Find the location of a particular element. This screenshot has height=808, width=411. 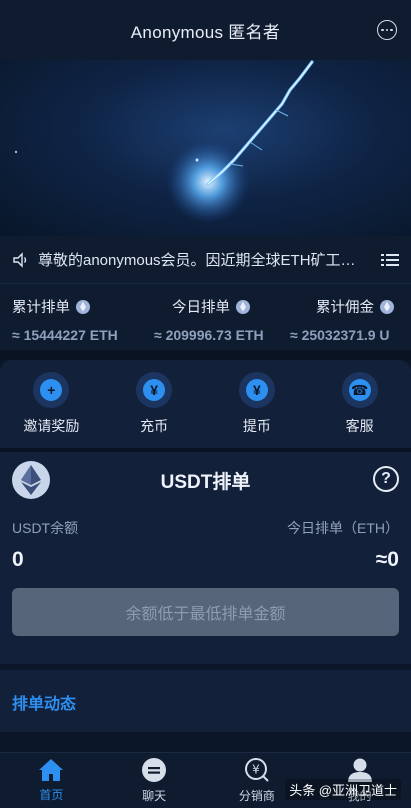

deposit-icon: ¥ is located at coordinates (154, 390).